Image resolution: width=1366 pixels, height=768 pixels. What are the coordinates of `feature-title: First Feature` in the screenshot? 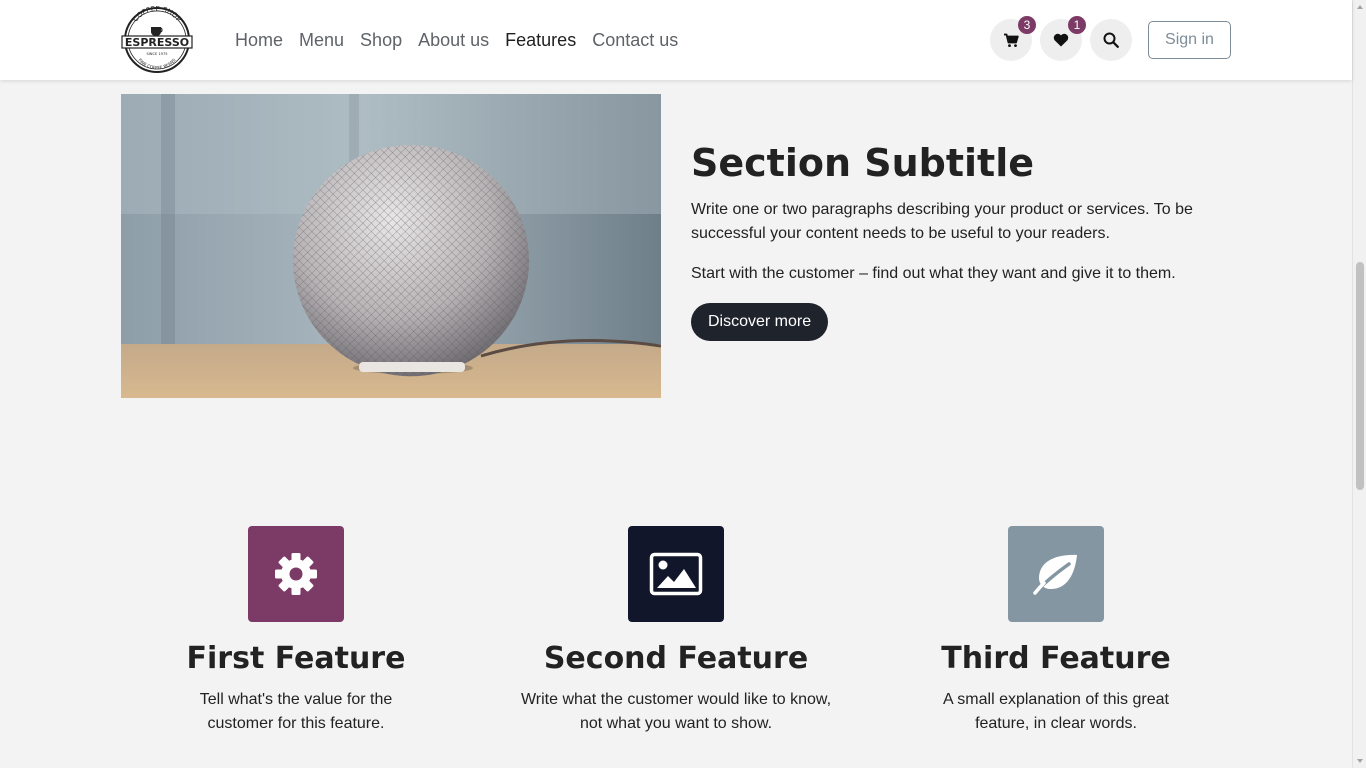 It's located at (296, 658).